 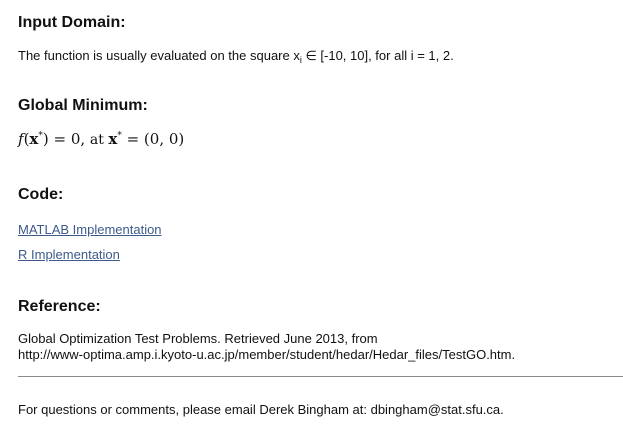 What do you see at coordinates (99, 140) in the screenshot?
I see `formula-at: at` at bounding box center [99, 140].